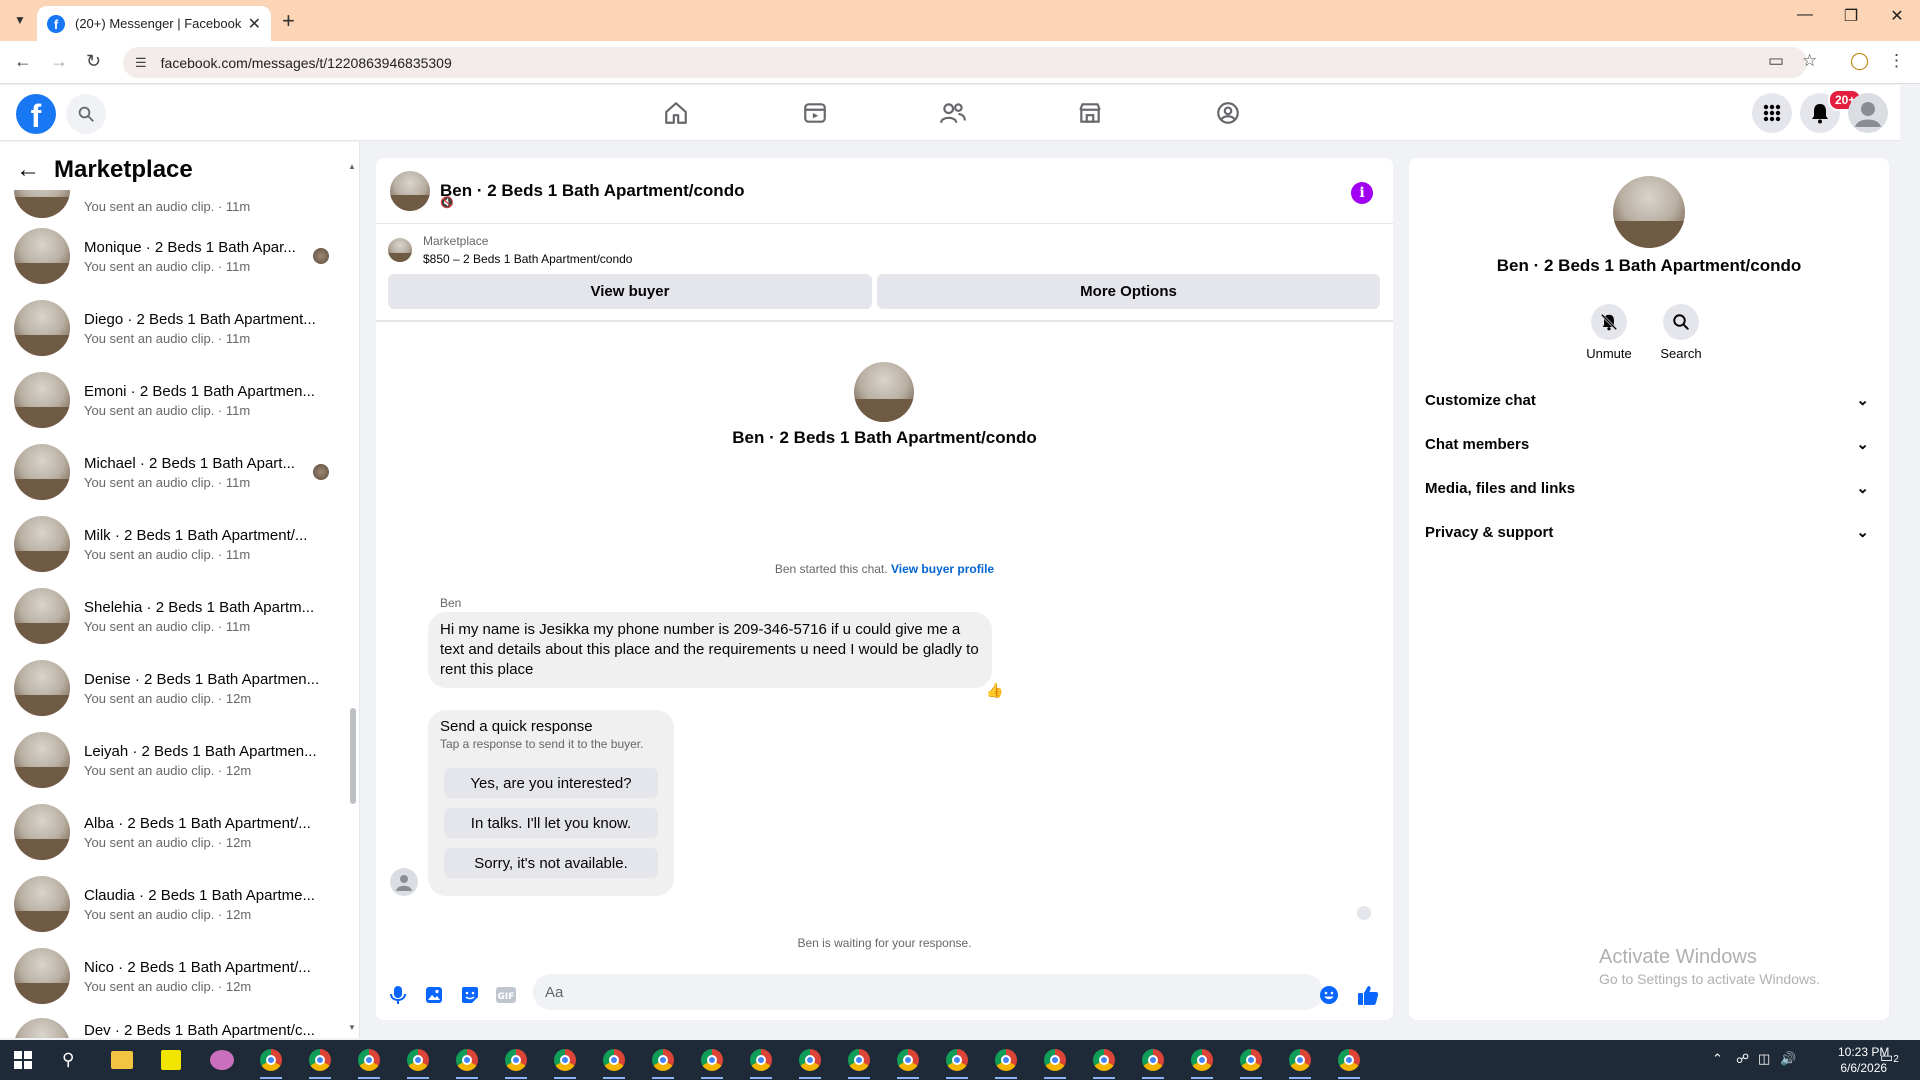 This screenshot has height=1080, width=1920. Describe the element at coordinates (551, 783) in the screenshot. I see `quick-response-button: Yes, are you interested?` at that location.